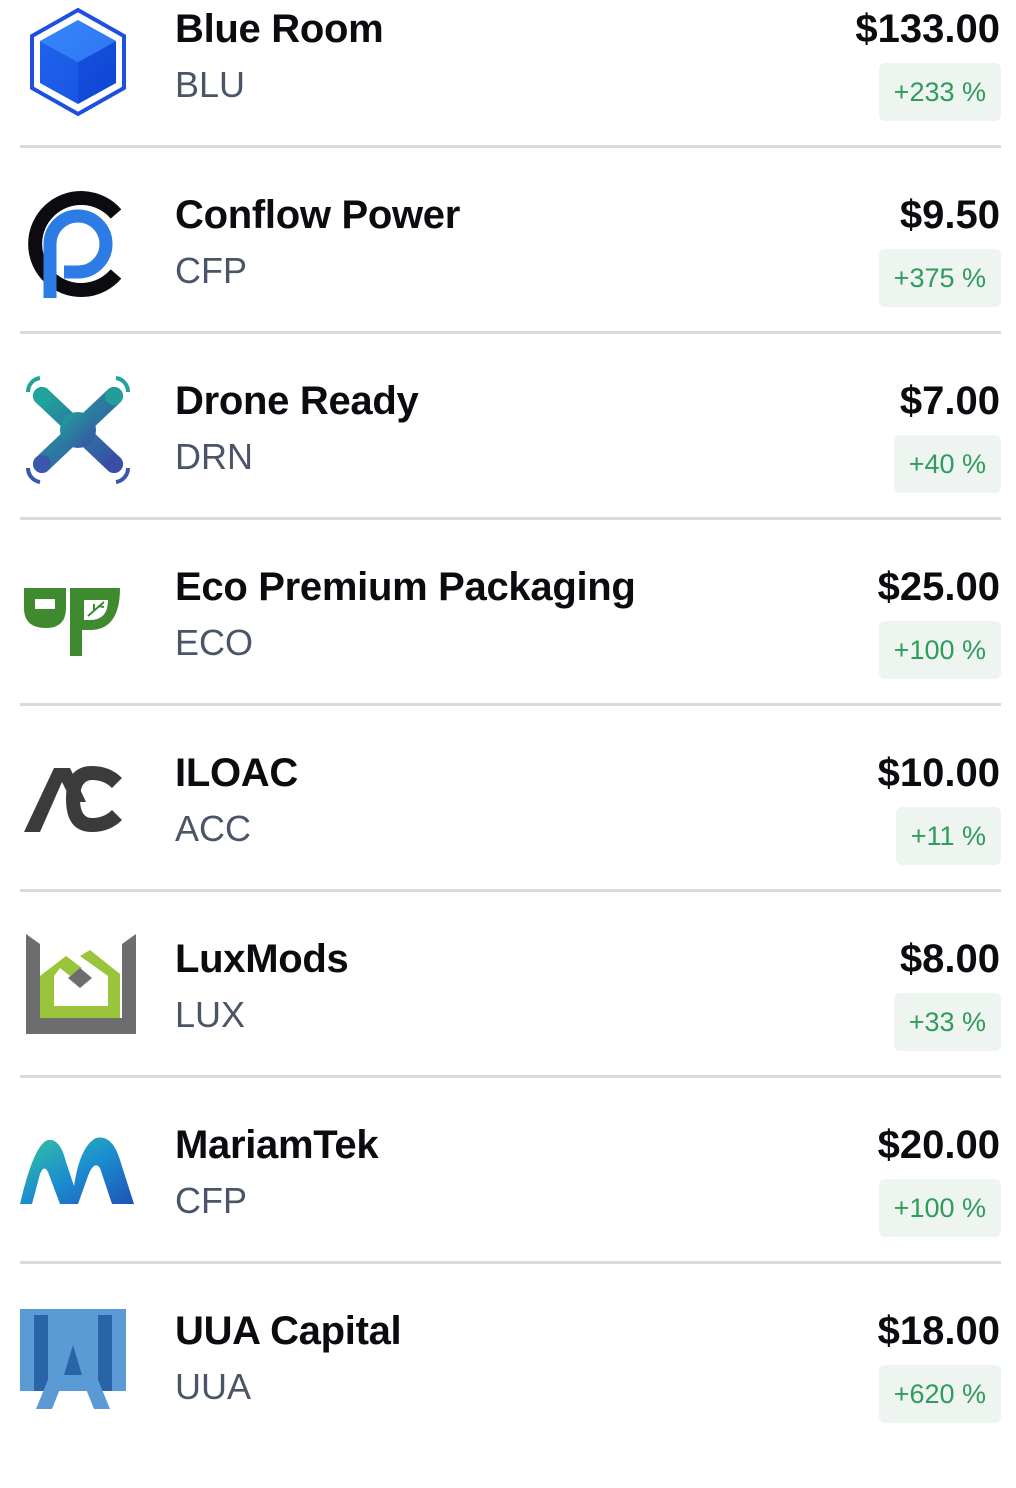 The image size is (1016, 1488). I want to click on asset-ticker: BLU, so click(210, 84).